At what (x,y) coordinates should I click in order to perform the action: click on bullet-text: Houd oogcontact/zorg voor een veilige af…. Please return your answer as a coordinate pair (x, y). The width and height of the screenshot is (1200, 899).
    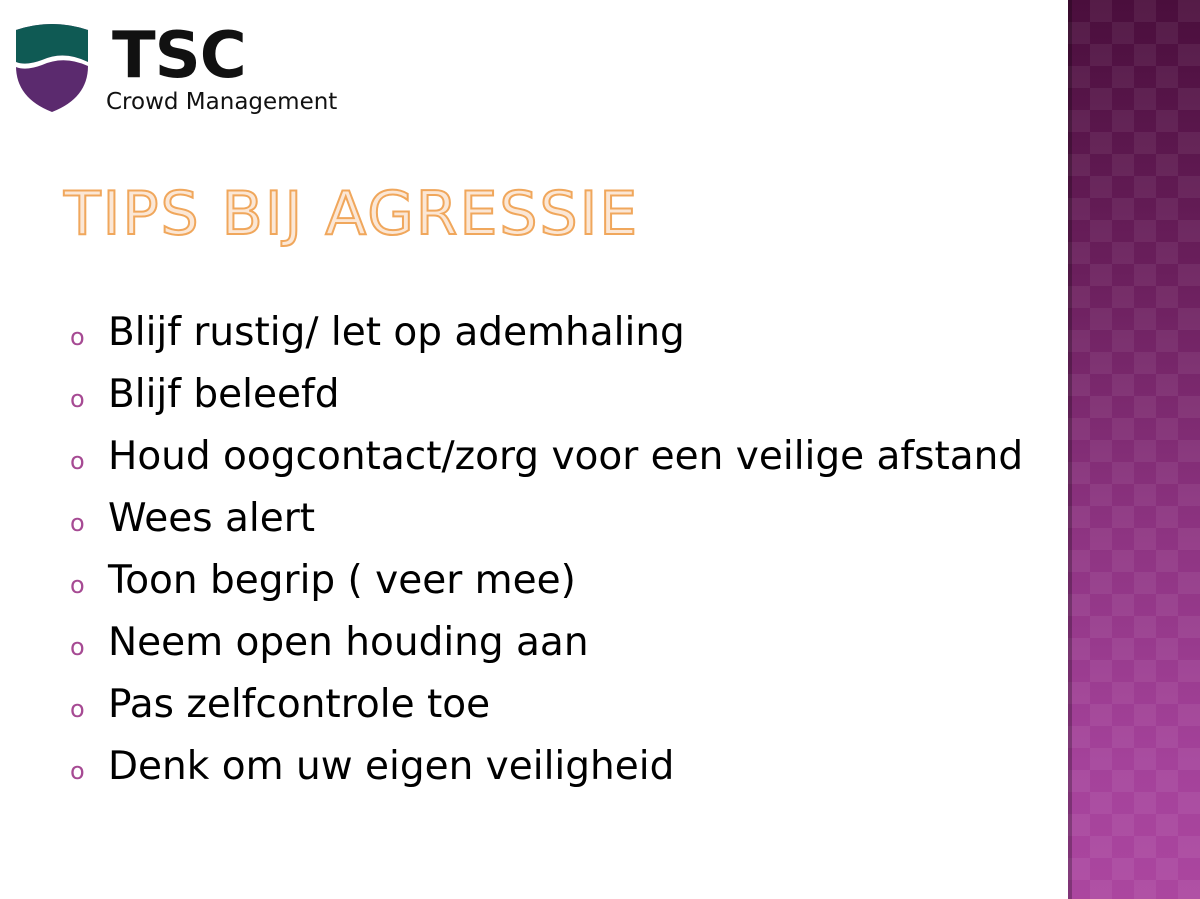
    Looking at the image, I should click on (566, 456).